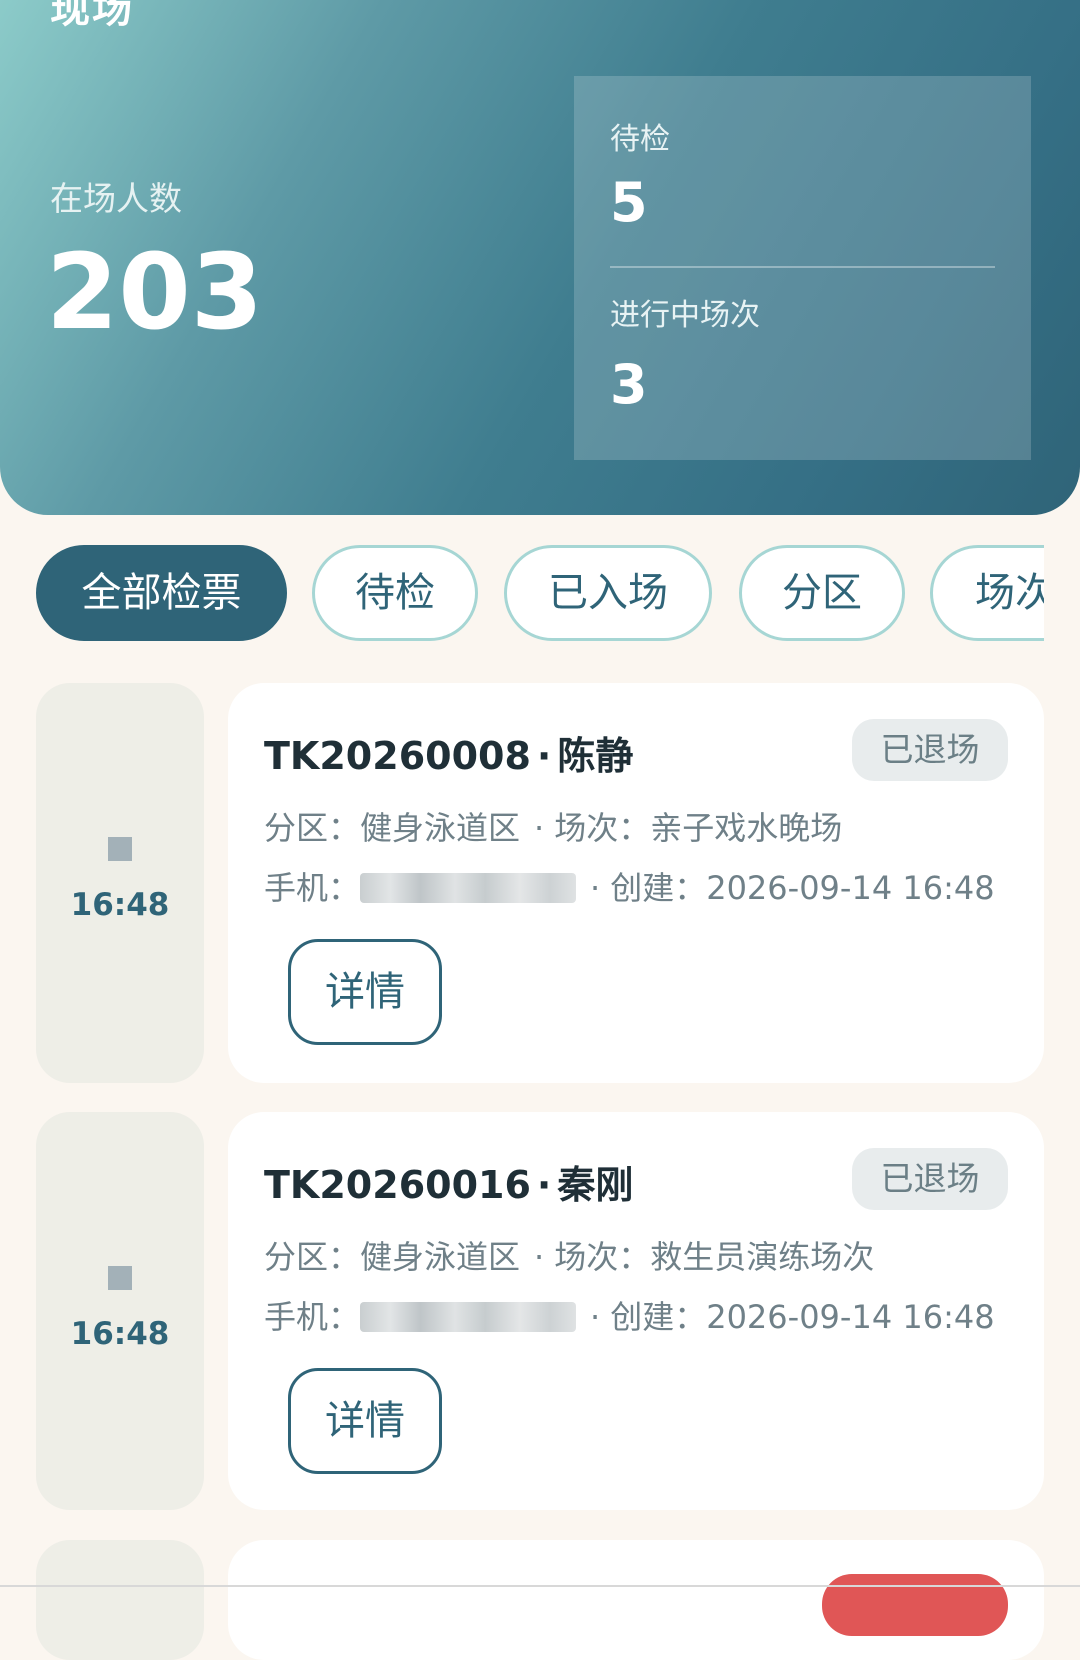 The image size is (1080, 1660). I want to click on pending-value: 5, so click(629, 202).